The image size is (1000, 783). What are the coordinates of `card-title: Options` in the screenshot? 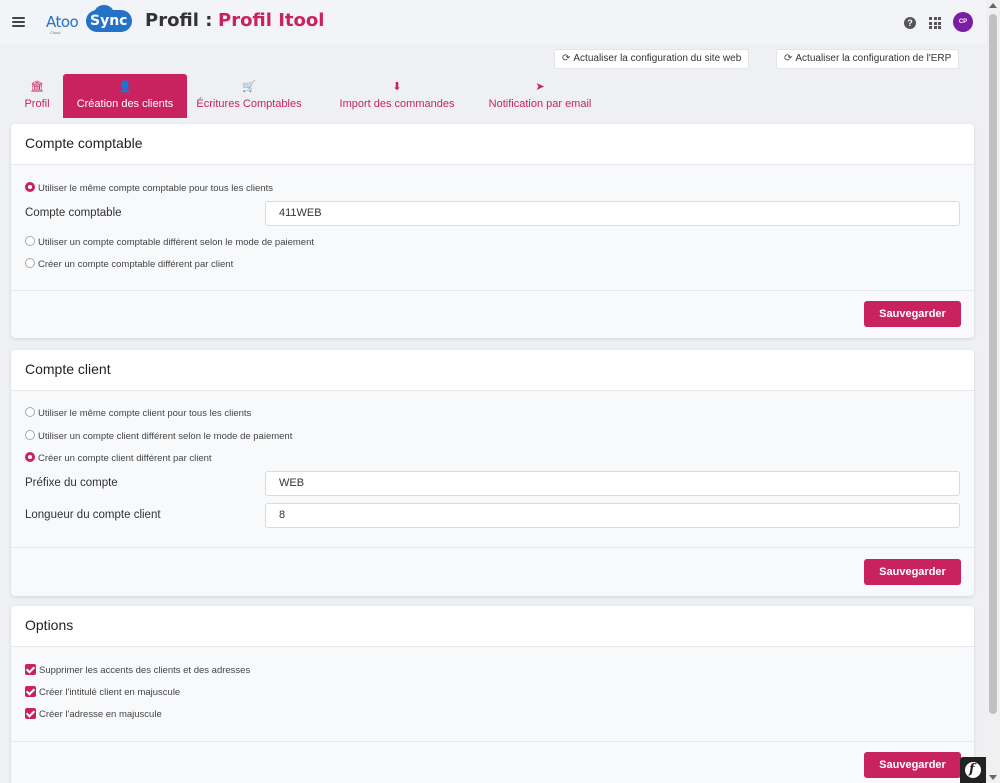 It's located at (49, 625).